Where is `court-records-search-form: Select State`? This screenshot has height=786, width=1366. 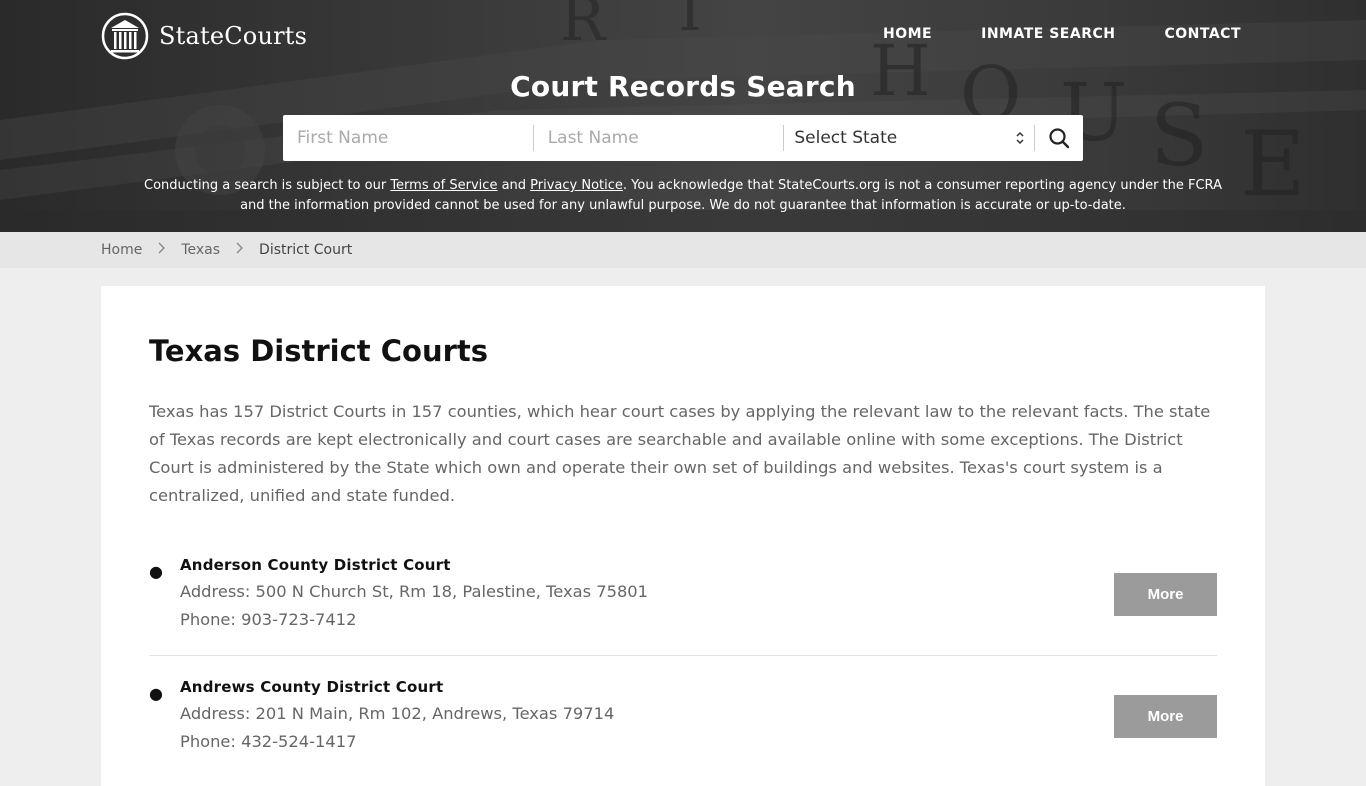
court-records-search-form: Select State is located at coordinates (683, 138).